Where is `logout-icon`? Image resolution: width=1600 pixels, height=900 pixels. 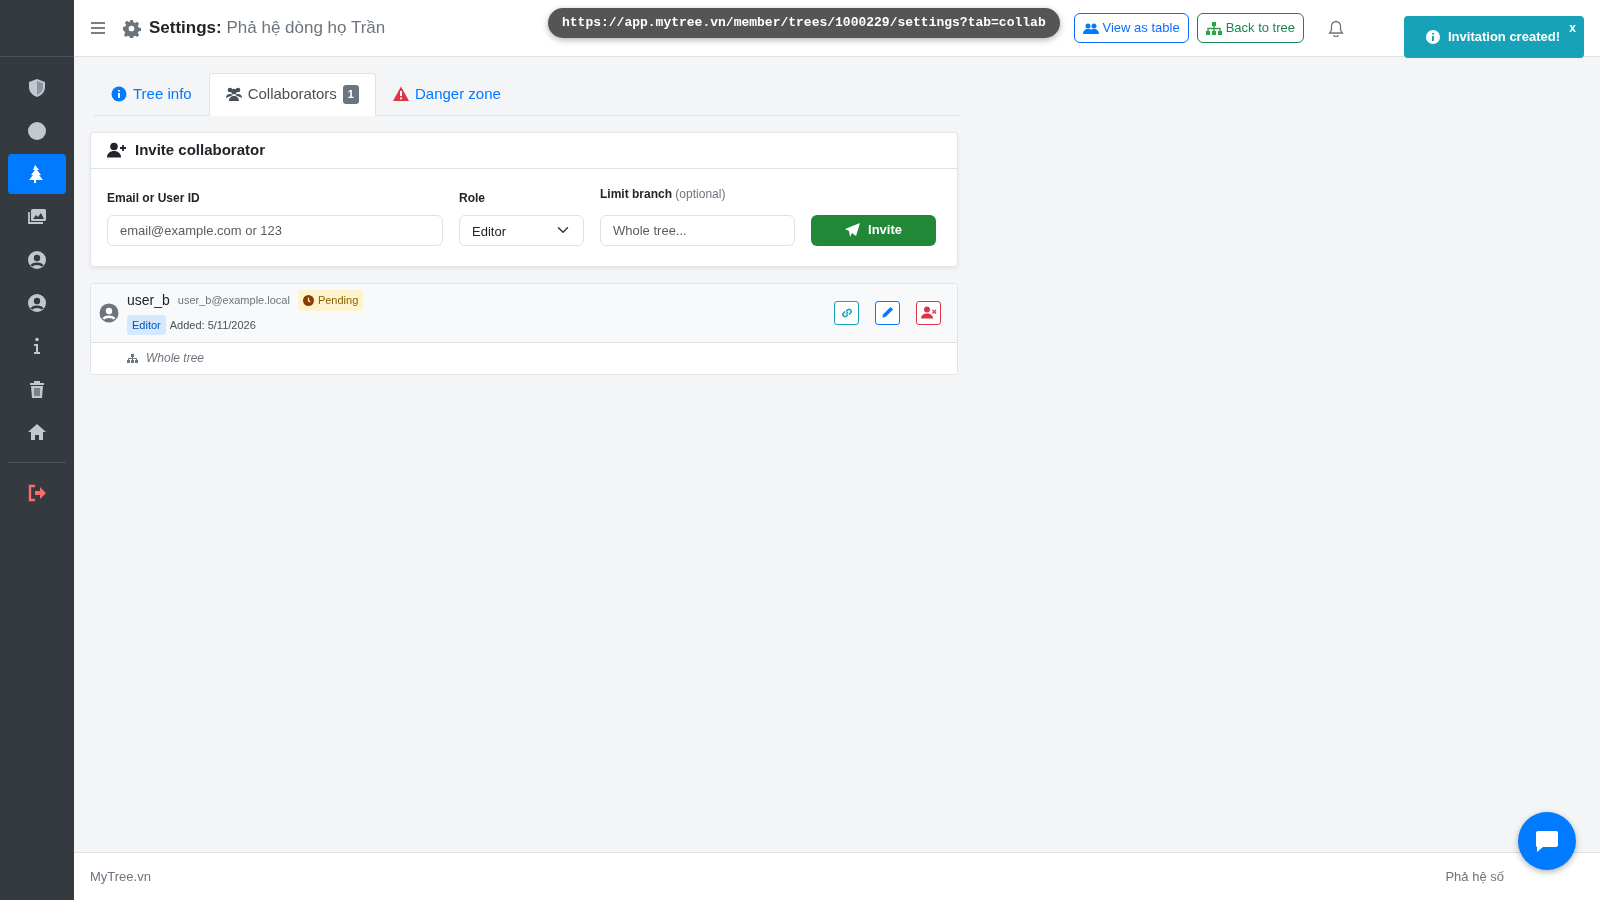 logout-icon is located at coordinates (37, 493).